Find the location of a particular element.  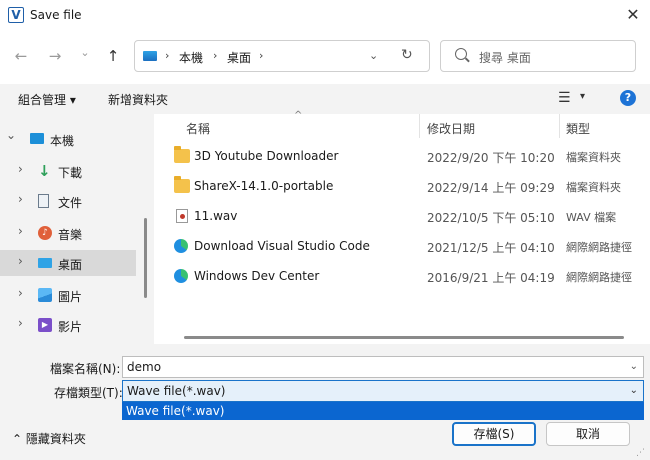

navigation-pane: ⌄ 本機 › ↓ 下載 › 文件 › ♪ 音樂 › 桌面 › 圖片 › ▶ 影片 is located at coordinates (77, 229).